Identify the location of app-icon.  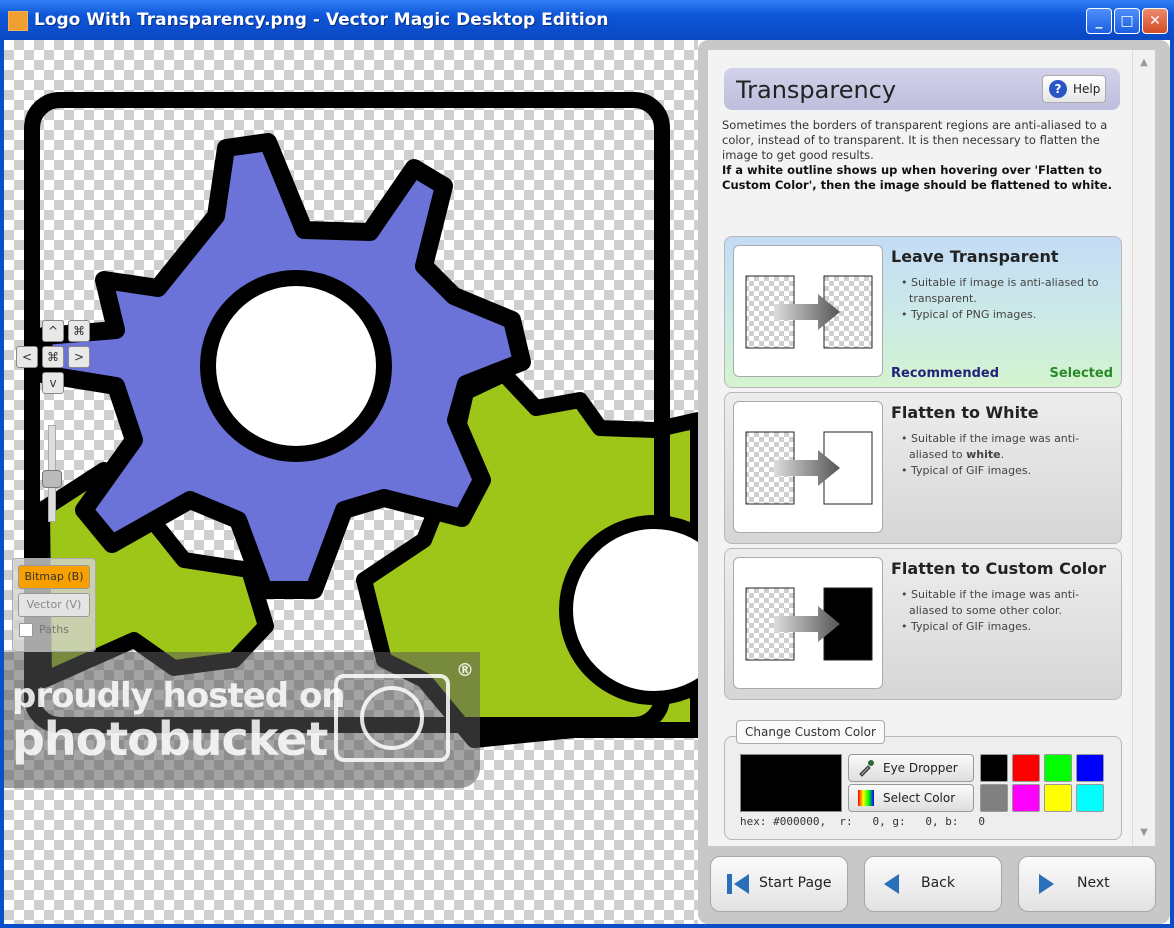
(18, 21).